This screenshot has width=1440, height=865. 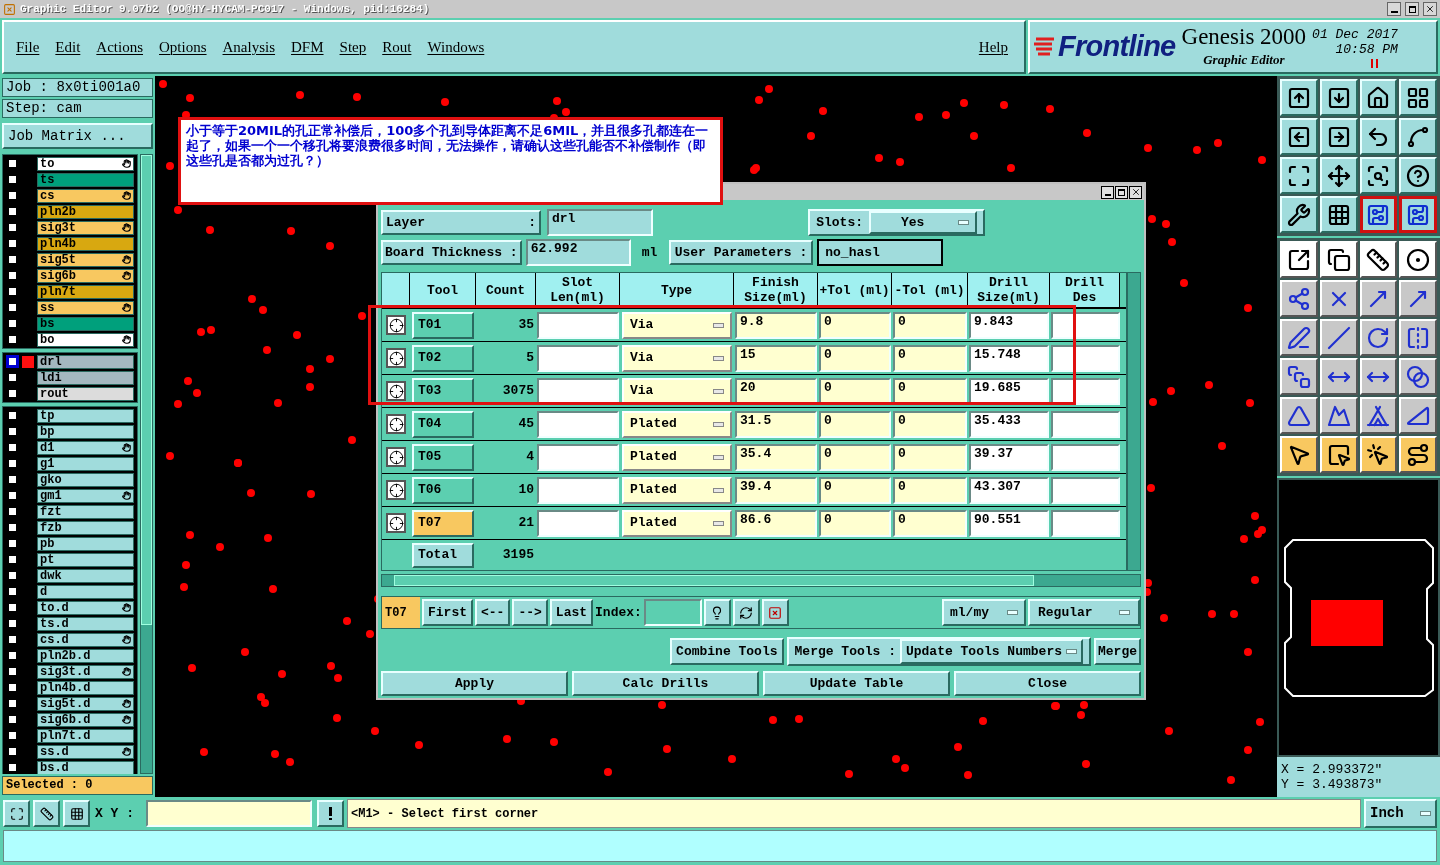 I want to click on drill-size-field: 43.307, so click(x=1009, y=490).